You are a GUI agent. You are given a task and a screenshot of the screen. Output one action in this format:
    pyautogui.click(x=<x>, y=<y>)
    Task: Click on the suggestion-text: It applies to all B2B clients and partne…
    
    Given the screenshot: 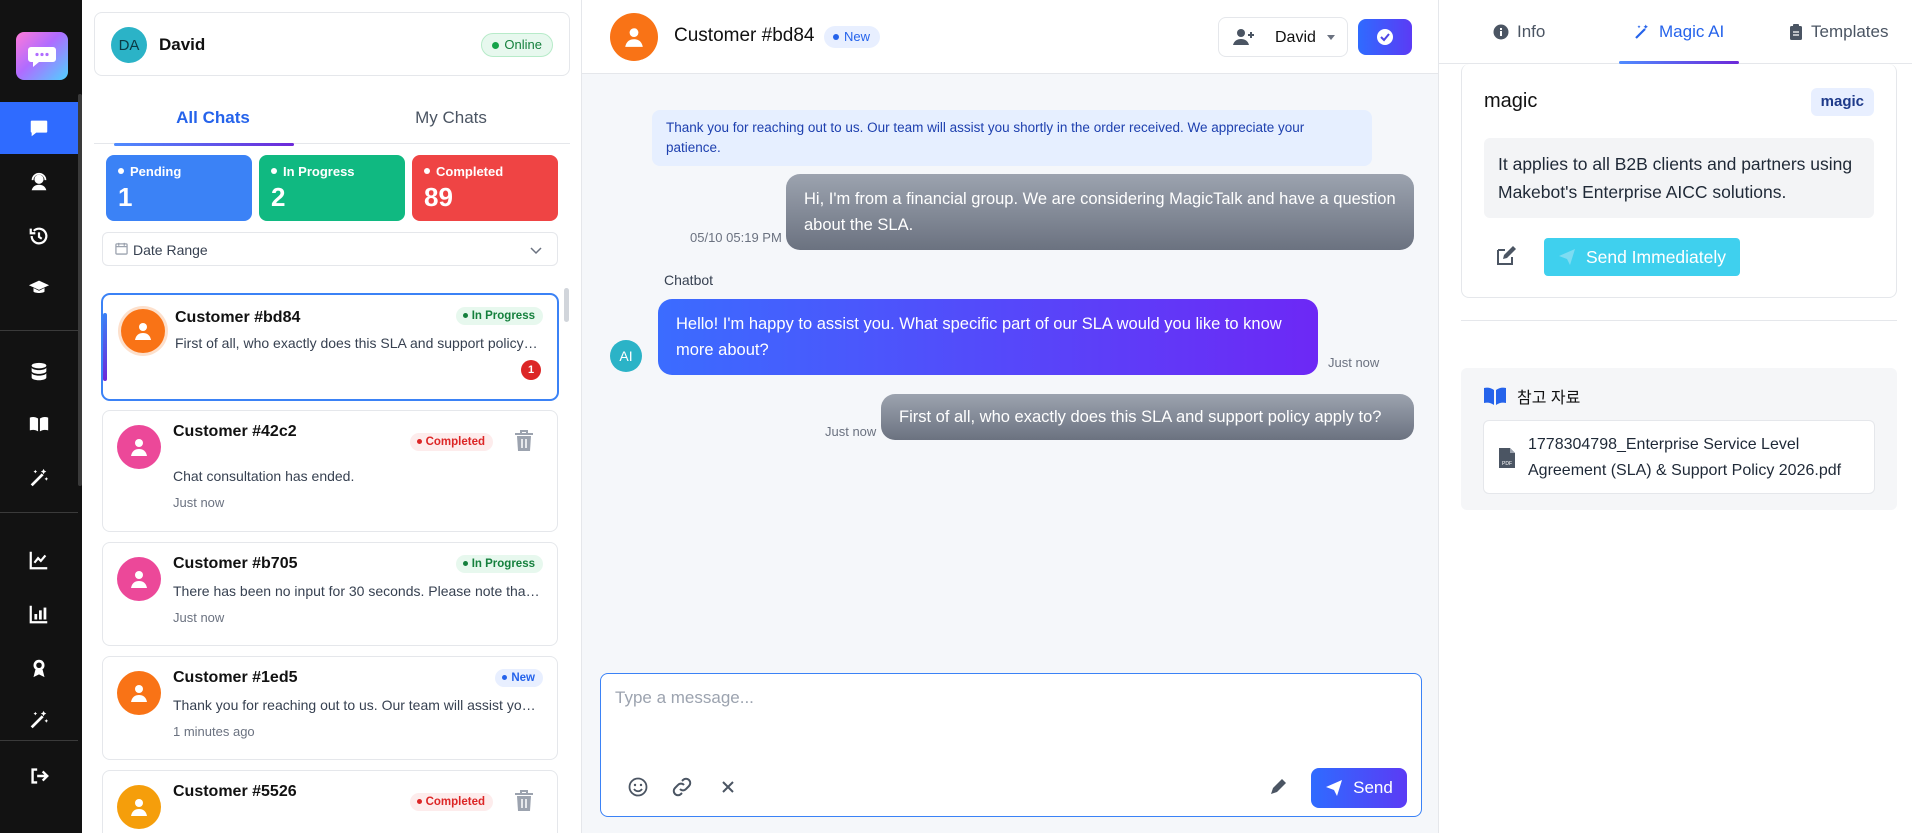 What is the action you would take?
    pyautogui.click(x=1679, y=178)
    